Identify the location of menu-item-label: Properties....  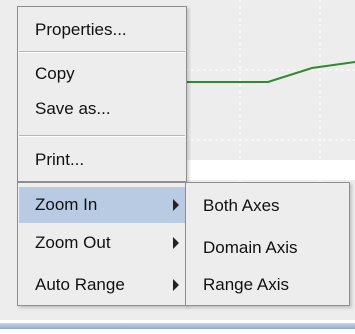
(81, 29).